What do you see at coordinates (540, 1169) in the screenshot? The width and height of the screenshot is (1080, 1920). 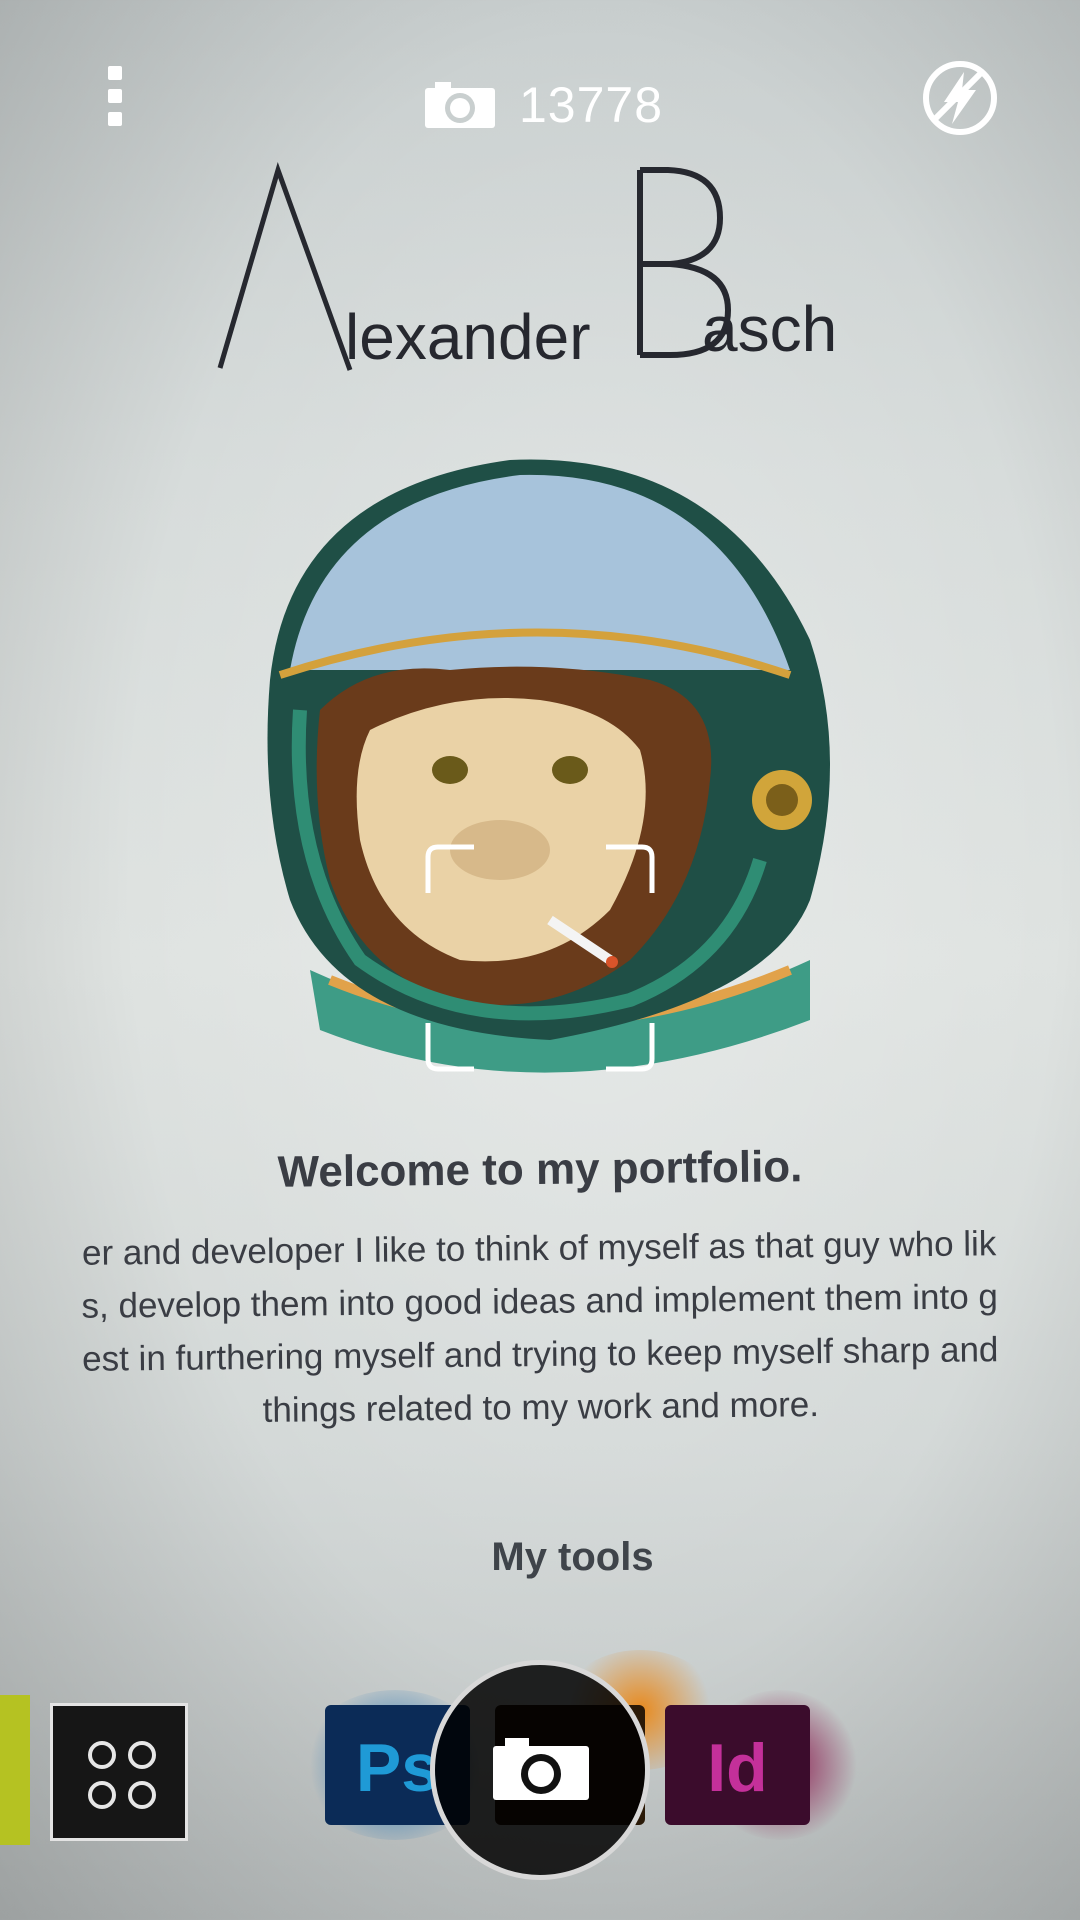 I see `welcome-heading: Welcome to my portfolio.` at bounding box center [540, 1169].